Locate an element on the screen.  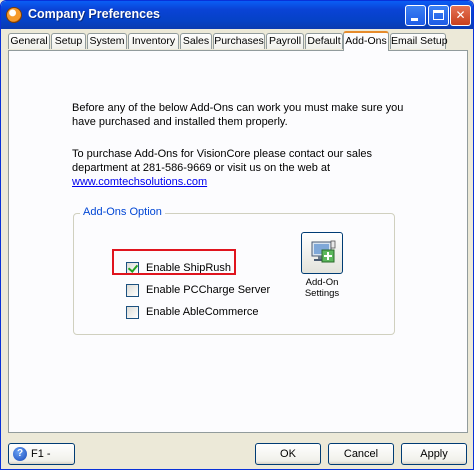
window-title: Company Preferences is located at coordinates (94, 14).